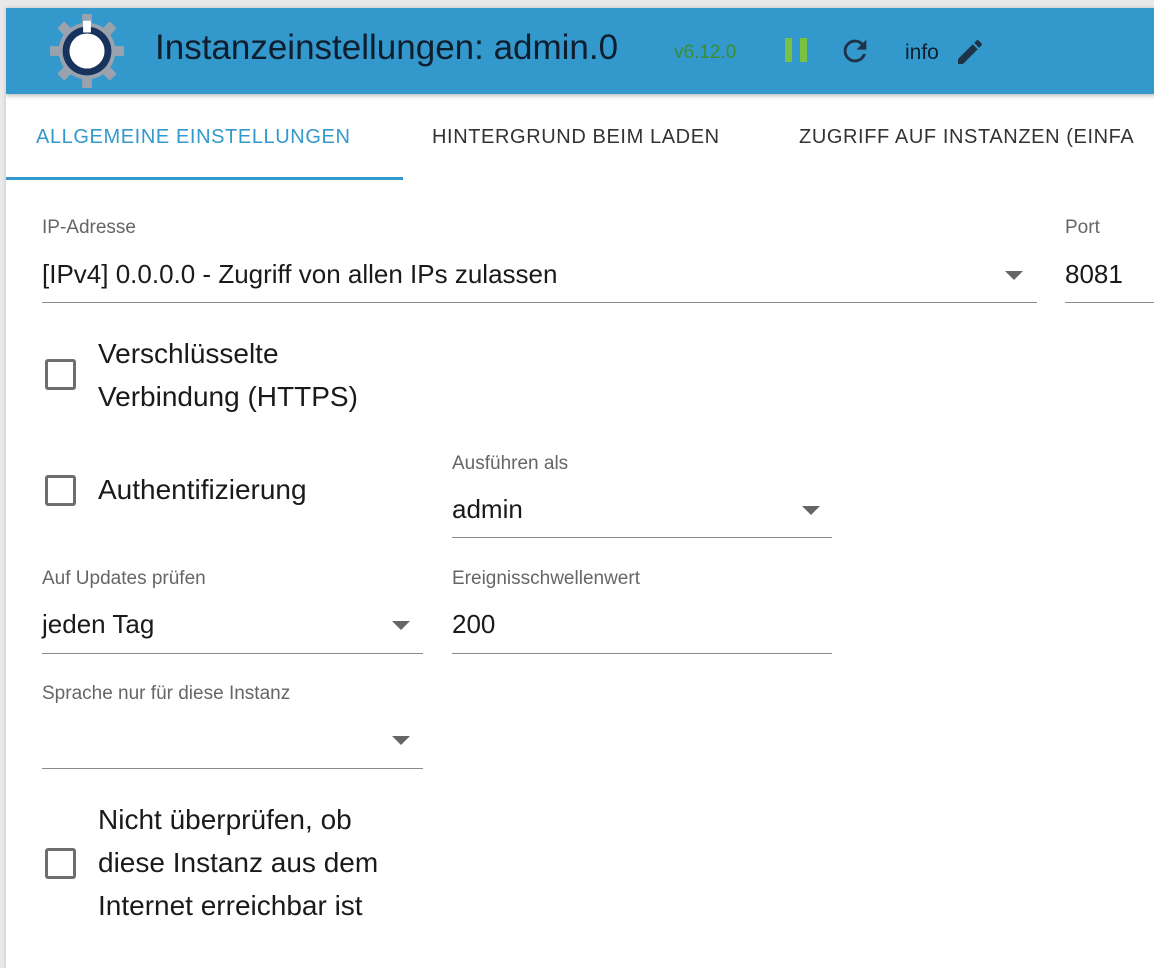  What do you see at coordinates (202, 489) in the screenshot?
I see `authentication-checkbox-label: Authentifizierung` at bounding box center [202, 489].